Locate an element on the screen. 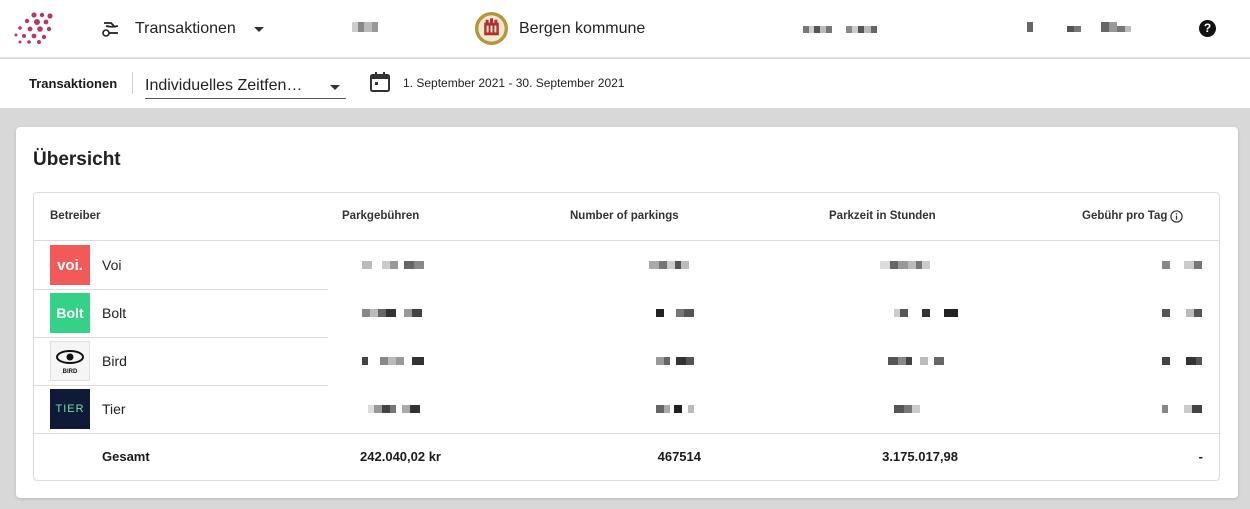 This screenshot has height=509, width=1250. scooter-icon is located at coordinates (110, 29).